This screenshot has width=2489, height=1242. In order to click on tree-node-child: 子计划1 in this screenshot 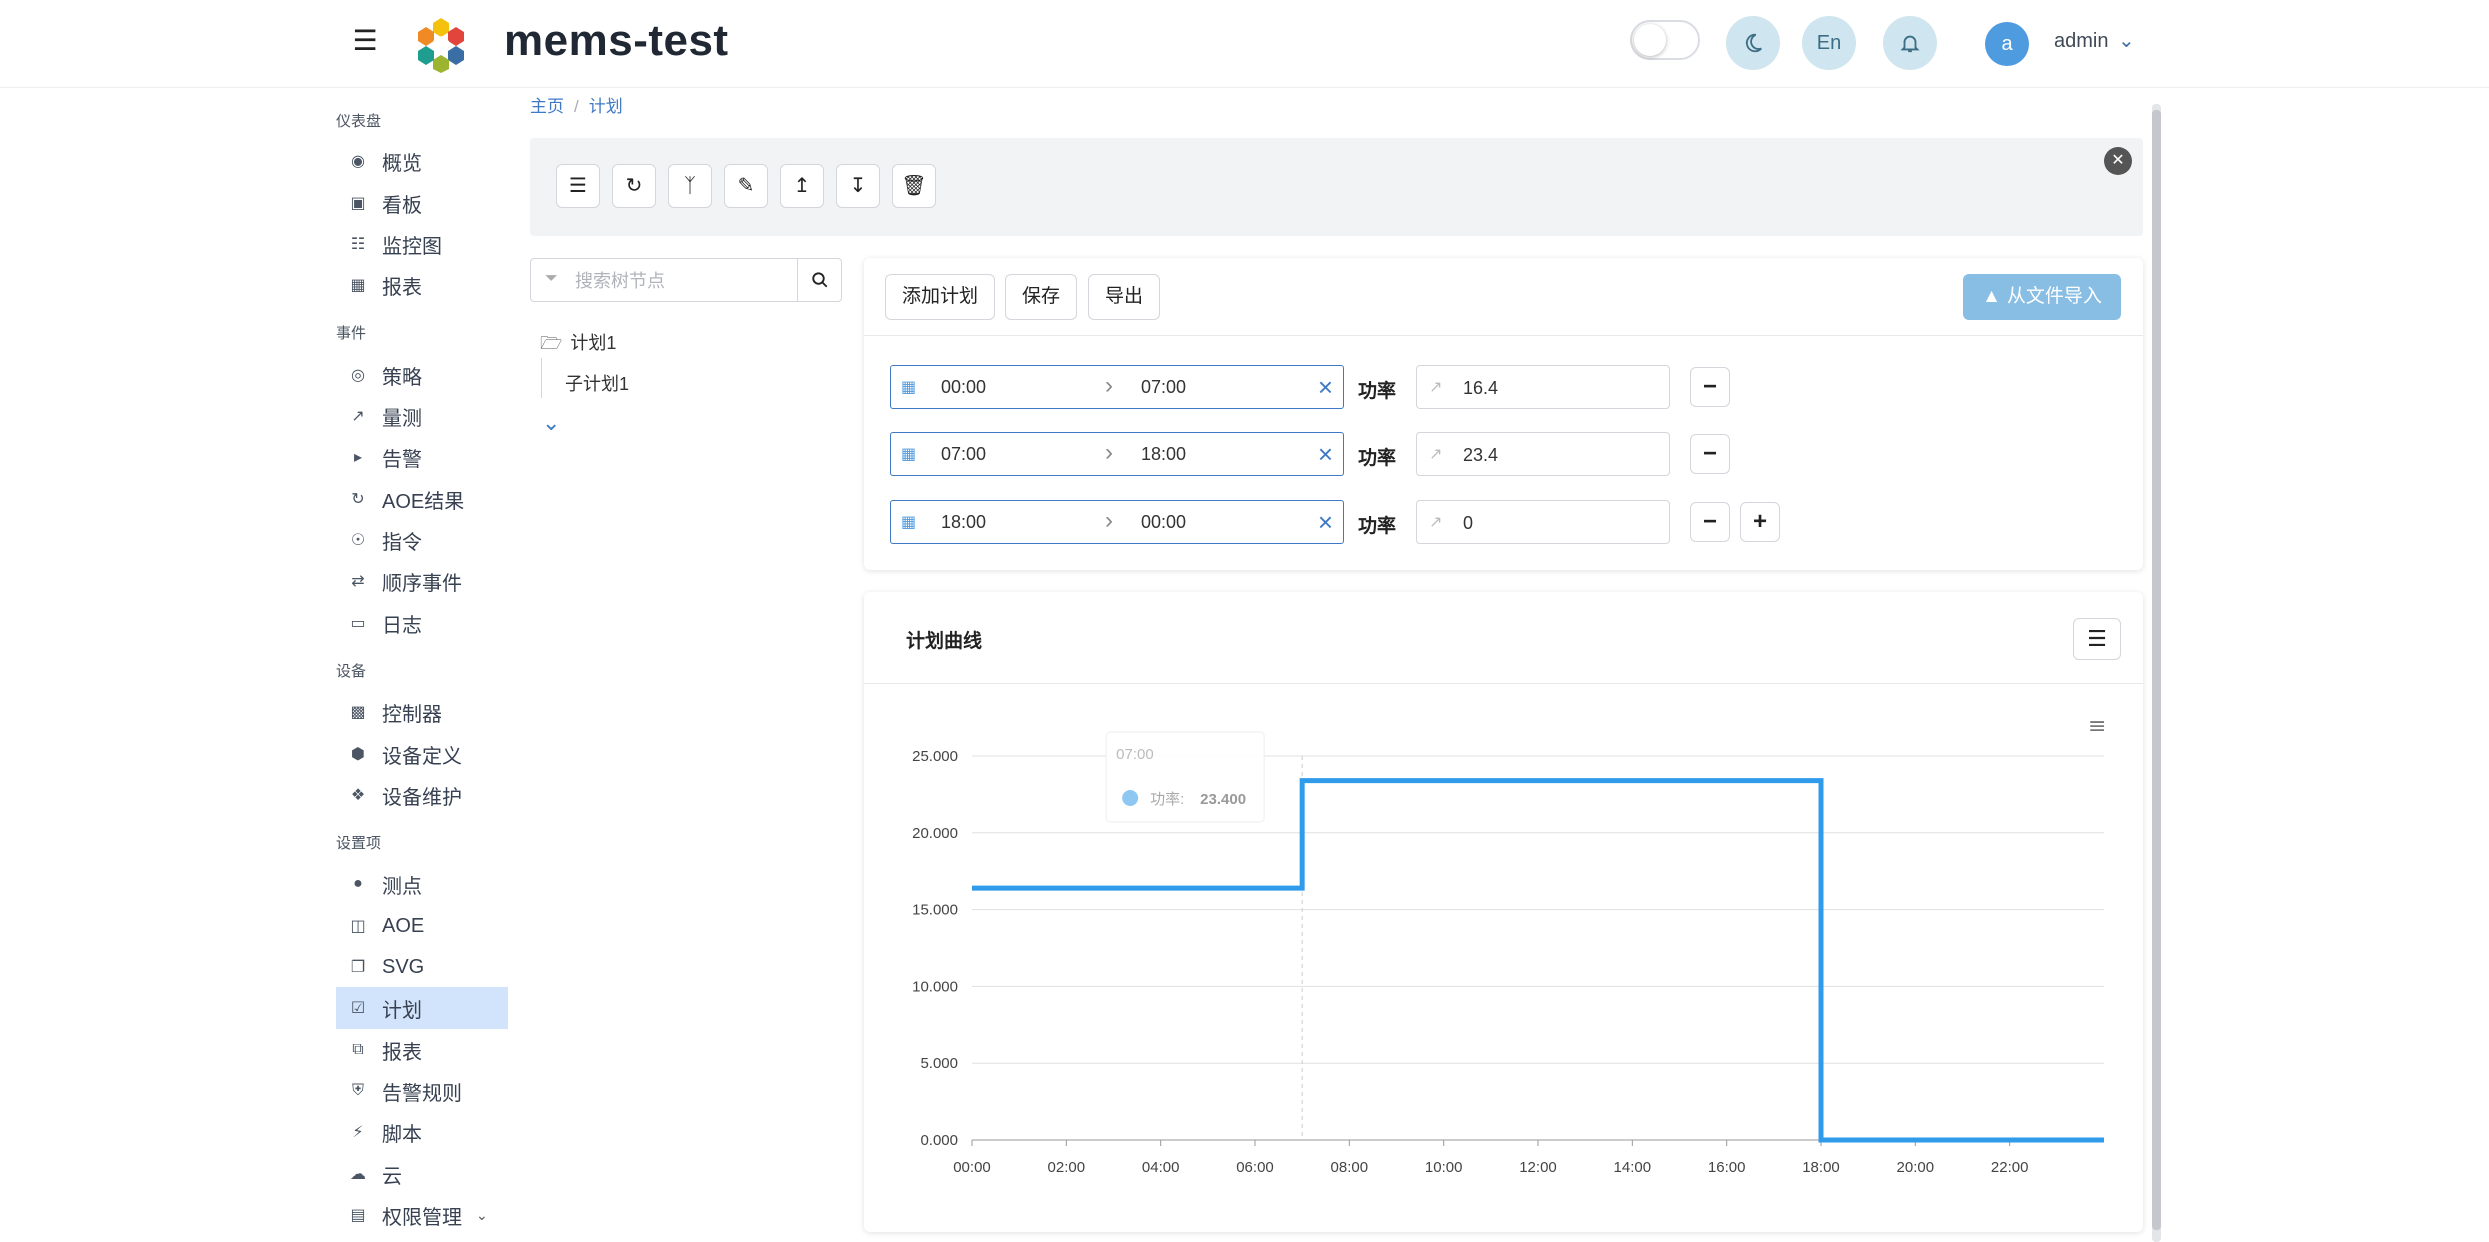, I will do `click(597, 383)`.